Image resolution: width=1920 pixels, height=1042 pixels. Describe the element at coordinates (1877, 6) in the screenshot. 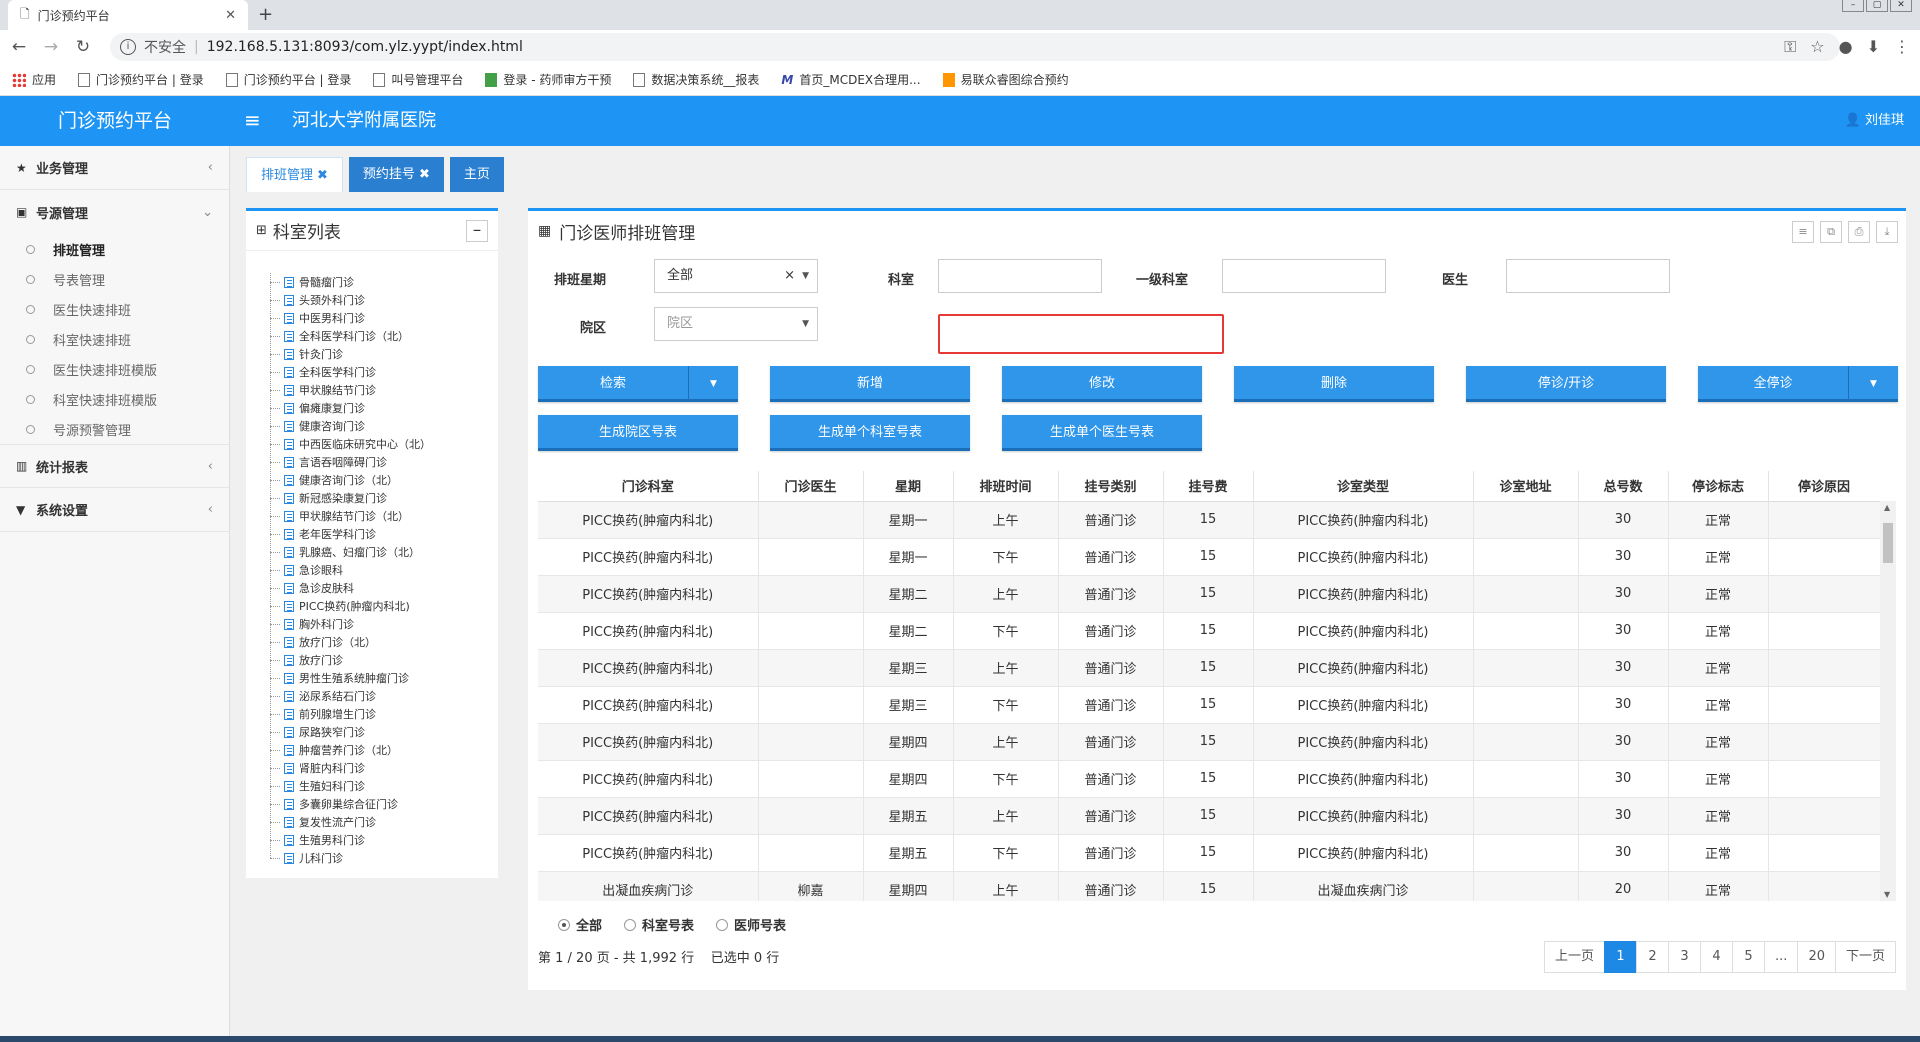

I see `maximize-button: ▢` at that location.